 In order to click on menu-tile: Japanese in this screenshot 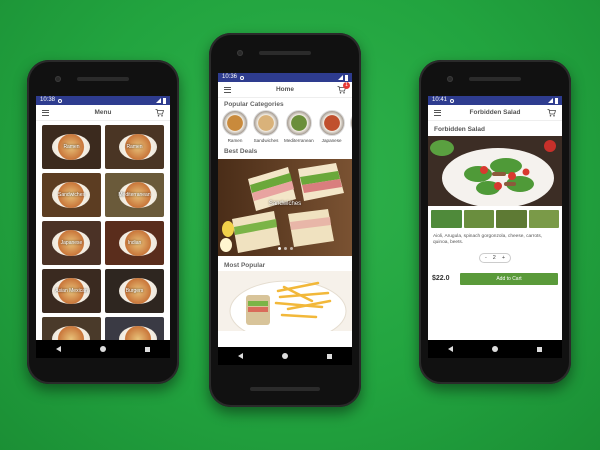, I will do `click(71, 243)`.